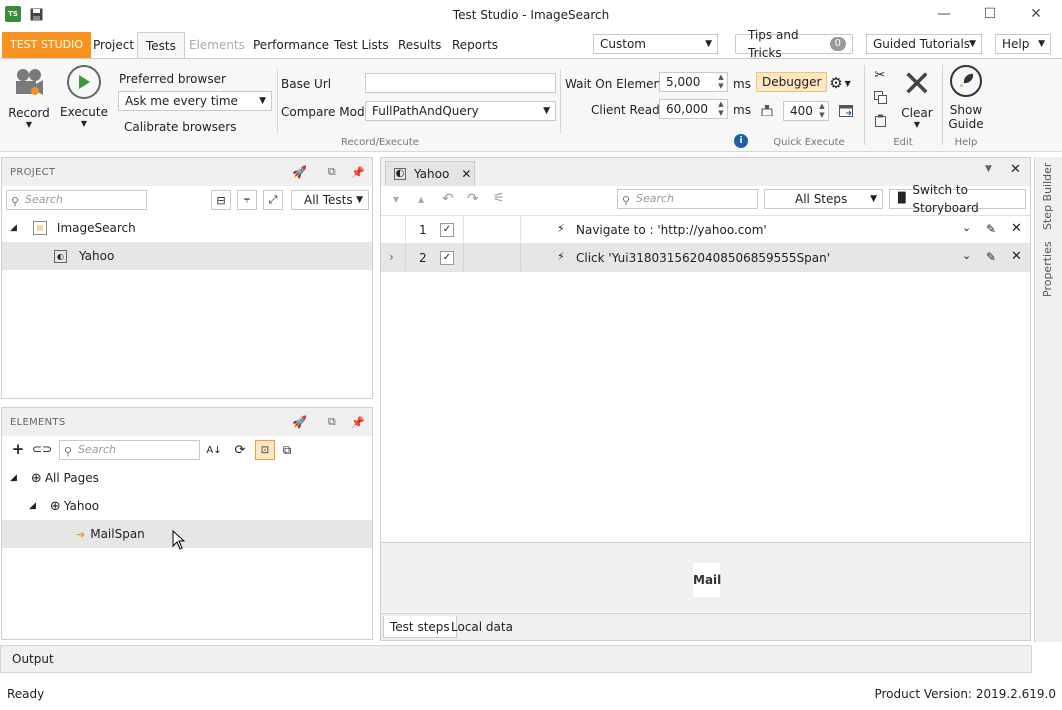 The image size is (1062, 710). Describe the element at coordinates (840, 83) in the screenshot. I see `gear-icon: ⚙ ▼` at that location.